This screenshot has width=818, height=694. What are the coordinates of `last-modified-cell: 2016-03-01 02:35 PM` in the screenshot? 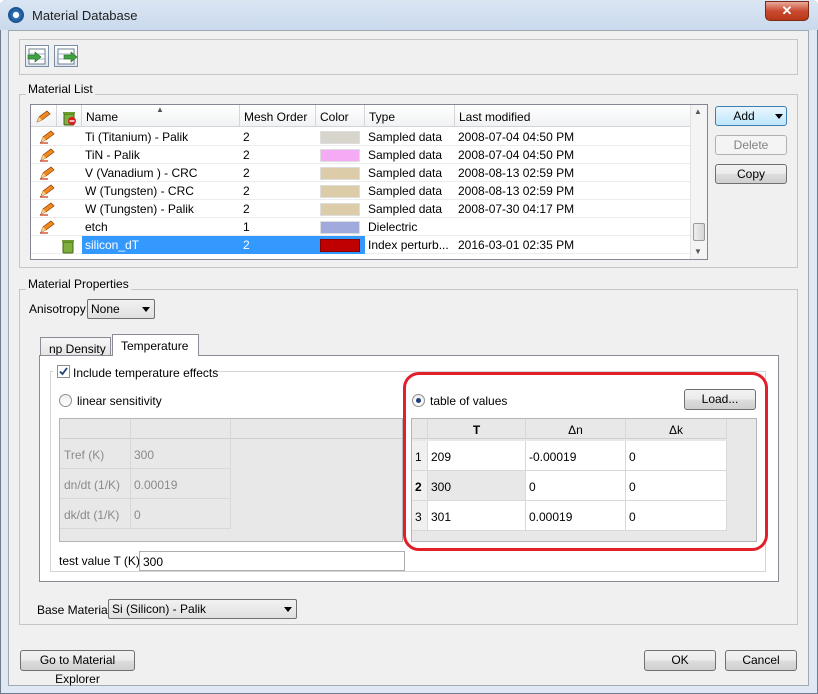 It's located at (573, 245).